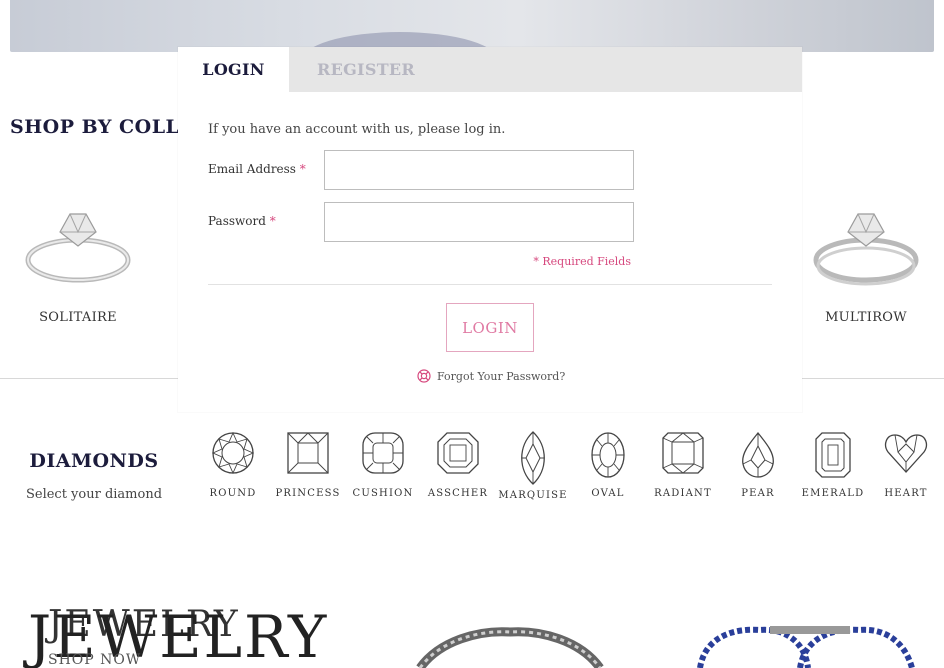 This screenshot has width=944, height=668. Describe the element at coordinates (805, 645) in the screenshot. I see `earrings-image` at that location.